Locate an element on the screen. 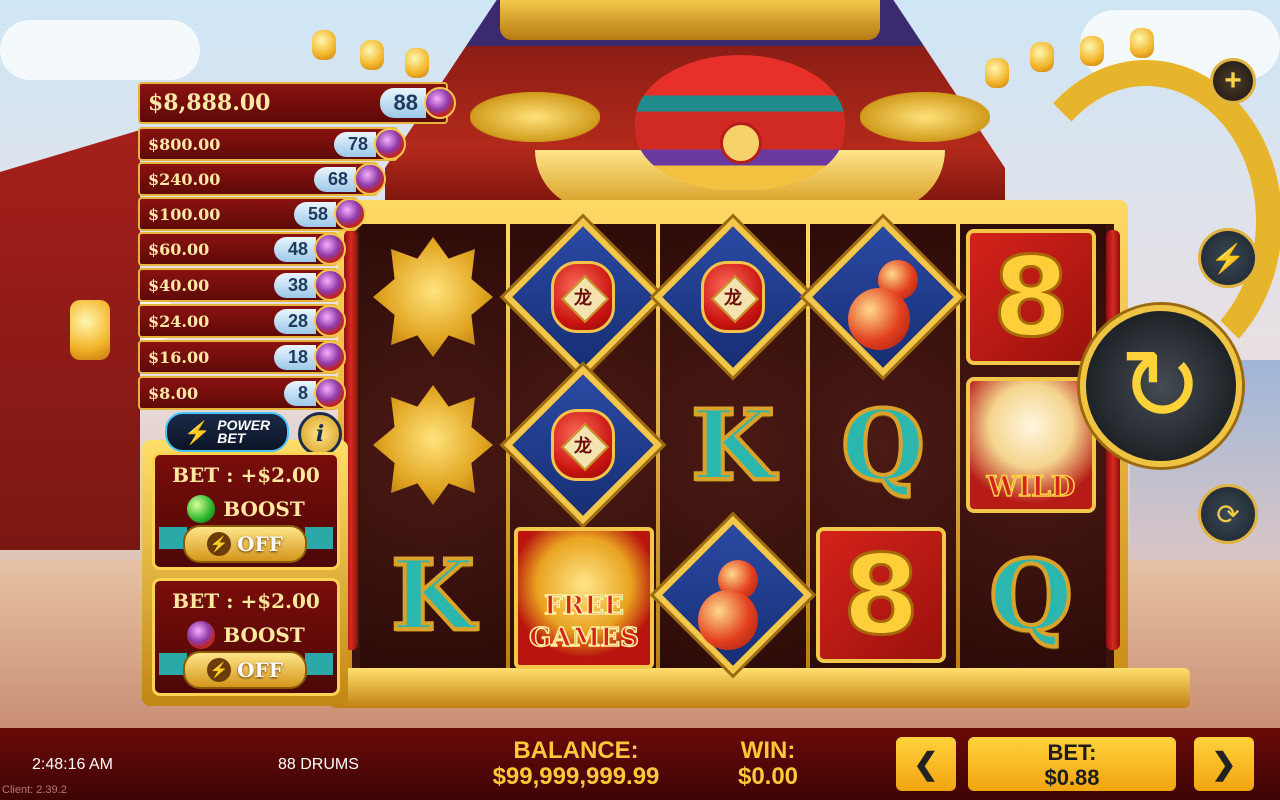 The height and width of the screenshot is (800, 1280). jackpot-drum-count: 28 is located at coordinates (294, 321).